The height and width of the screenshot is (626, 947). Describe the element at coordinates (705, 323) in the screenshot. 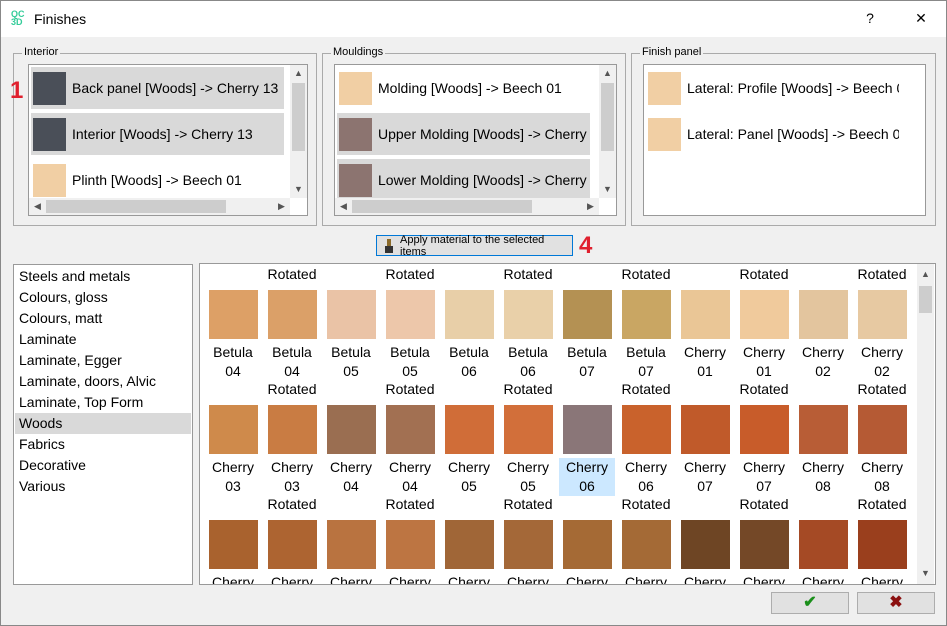

I see `material-tile: Cherry 01` at that location.